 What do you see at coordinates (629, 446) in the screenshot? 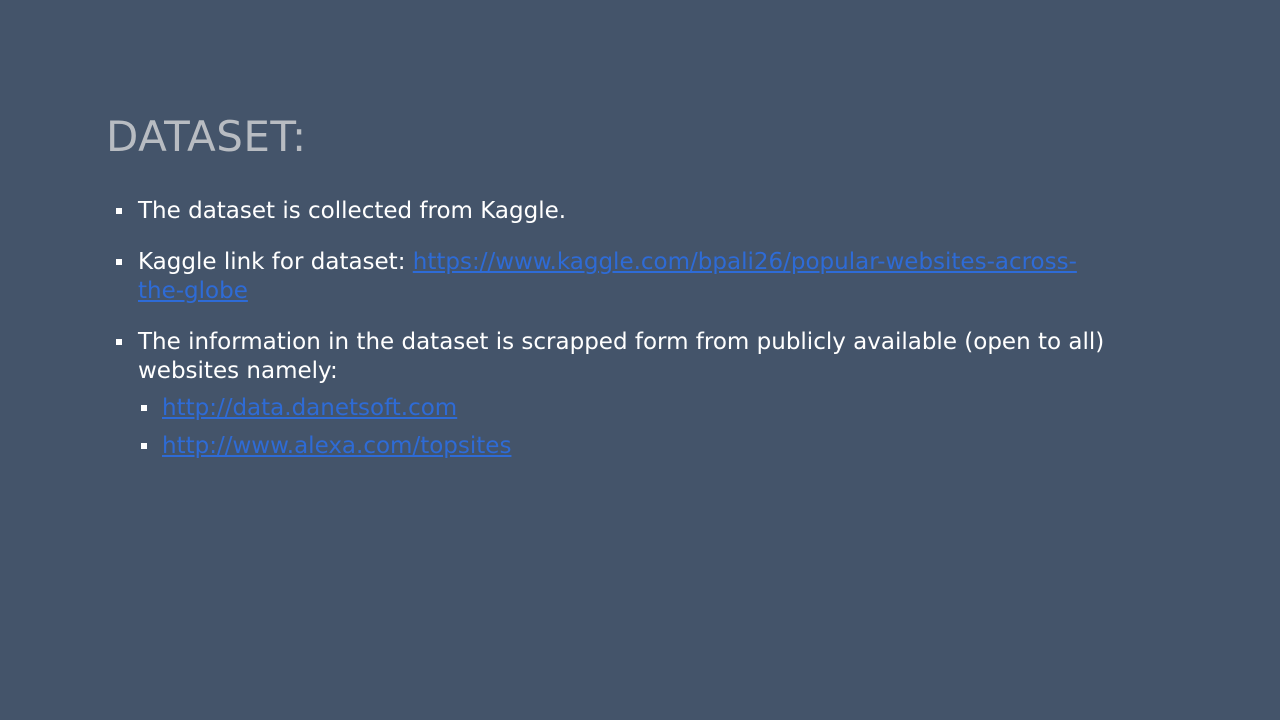
I see `sub-bullet-item: http://www.alexa.com/topsites` at bounding box center [629, 446].